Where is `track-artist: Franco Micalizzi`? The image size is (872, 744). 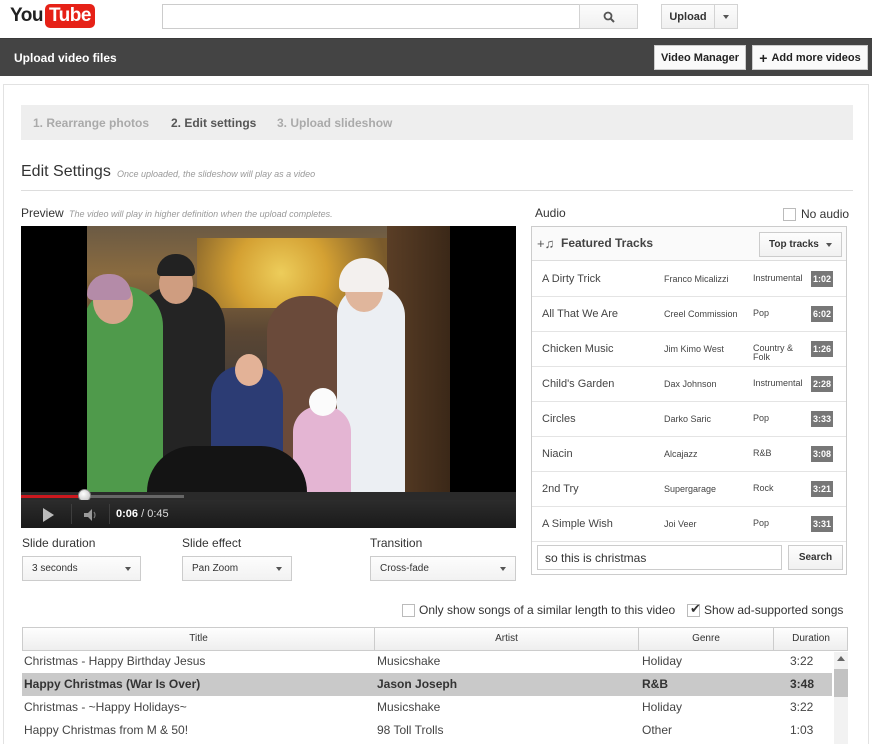 track-artist: Franco Micalizzi is located at coordinates (696, 279).